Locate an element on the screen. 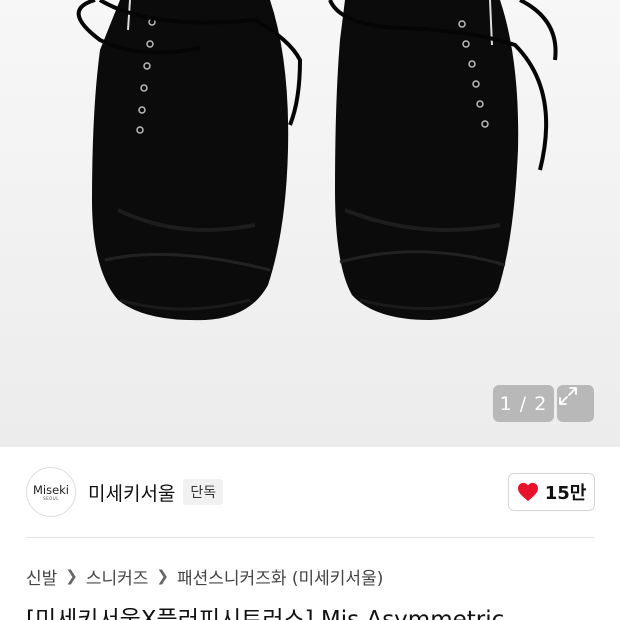 The height and width of the screenshot is (620, 620). like-count: 15만 is located at coordinates (565, 493).